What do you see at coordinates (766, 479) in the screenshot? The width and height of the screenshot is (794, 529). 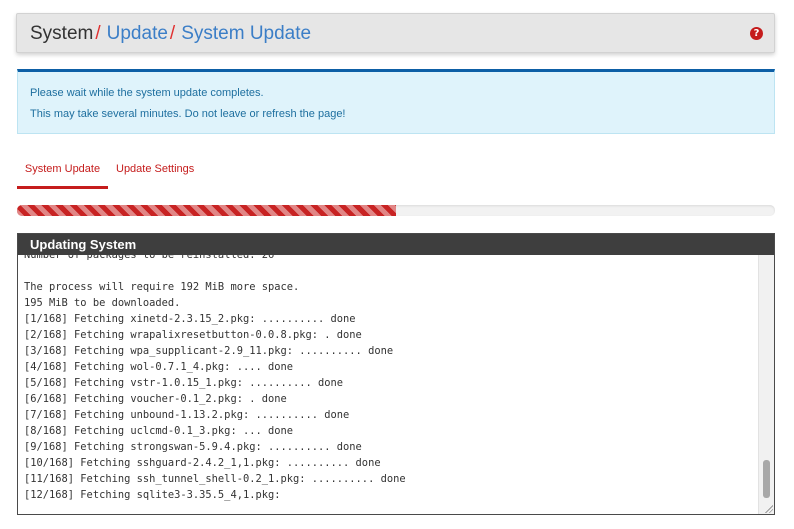 I see `scrollbar-thumb` at bounding box center [766, 479].